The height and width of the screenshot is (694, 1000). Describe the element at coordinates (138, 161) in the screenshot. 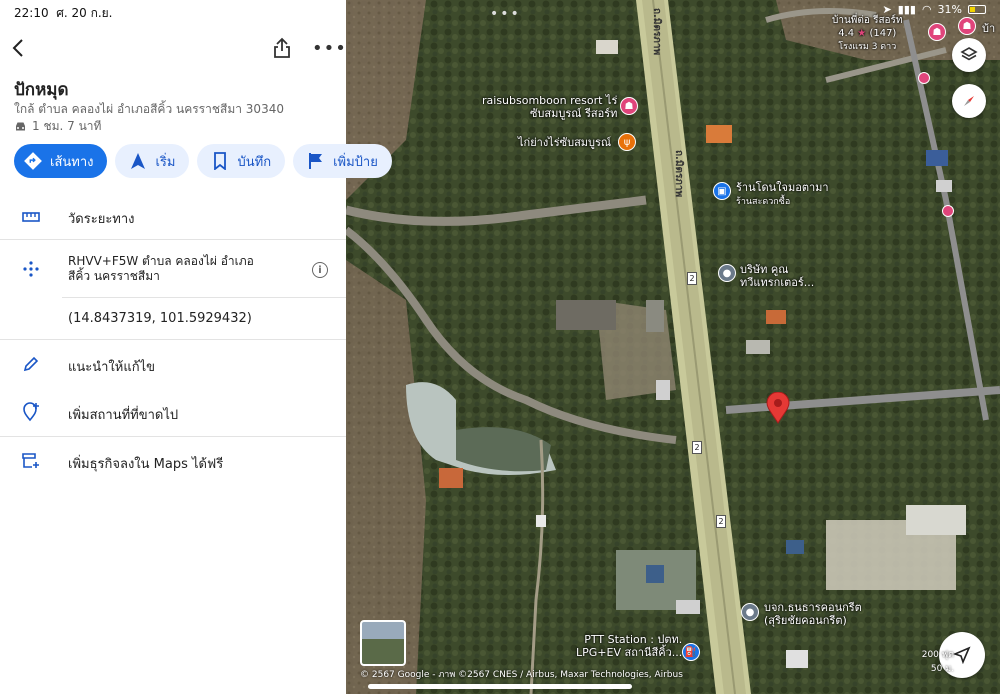

I see `navigation-arrow-icon` at that location.